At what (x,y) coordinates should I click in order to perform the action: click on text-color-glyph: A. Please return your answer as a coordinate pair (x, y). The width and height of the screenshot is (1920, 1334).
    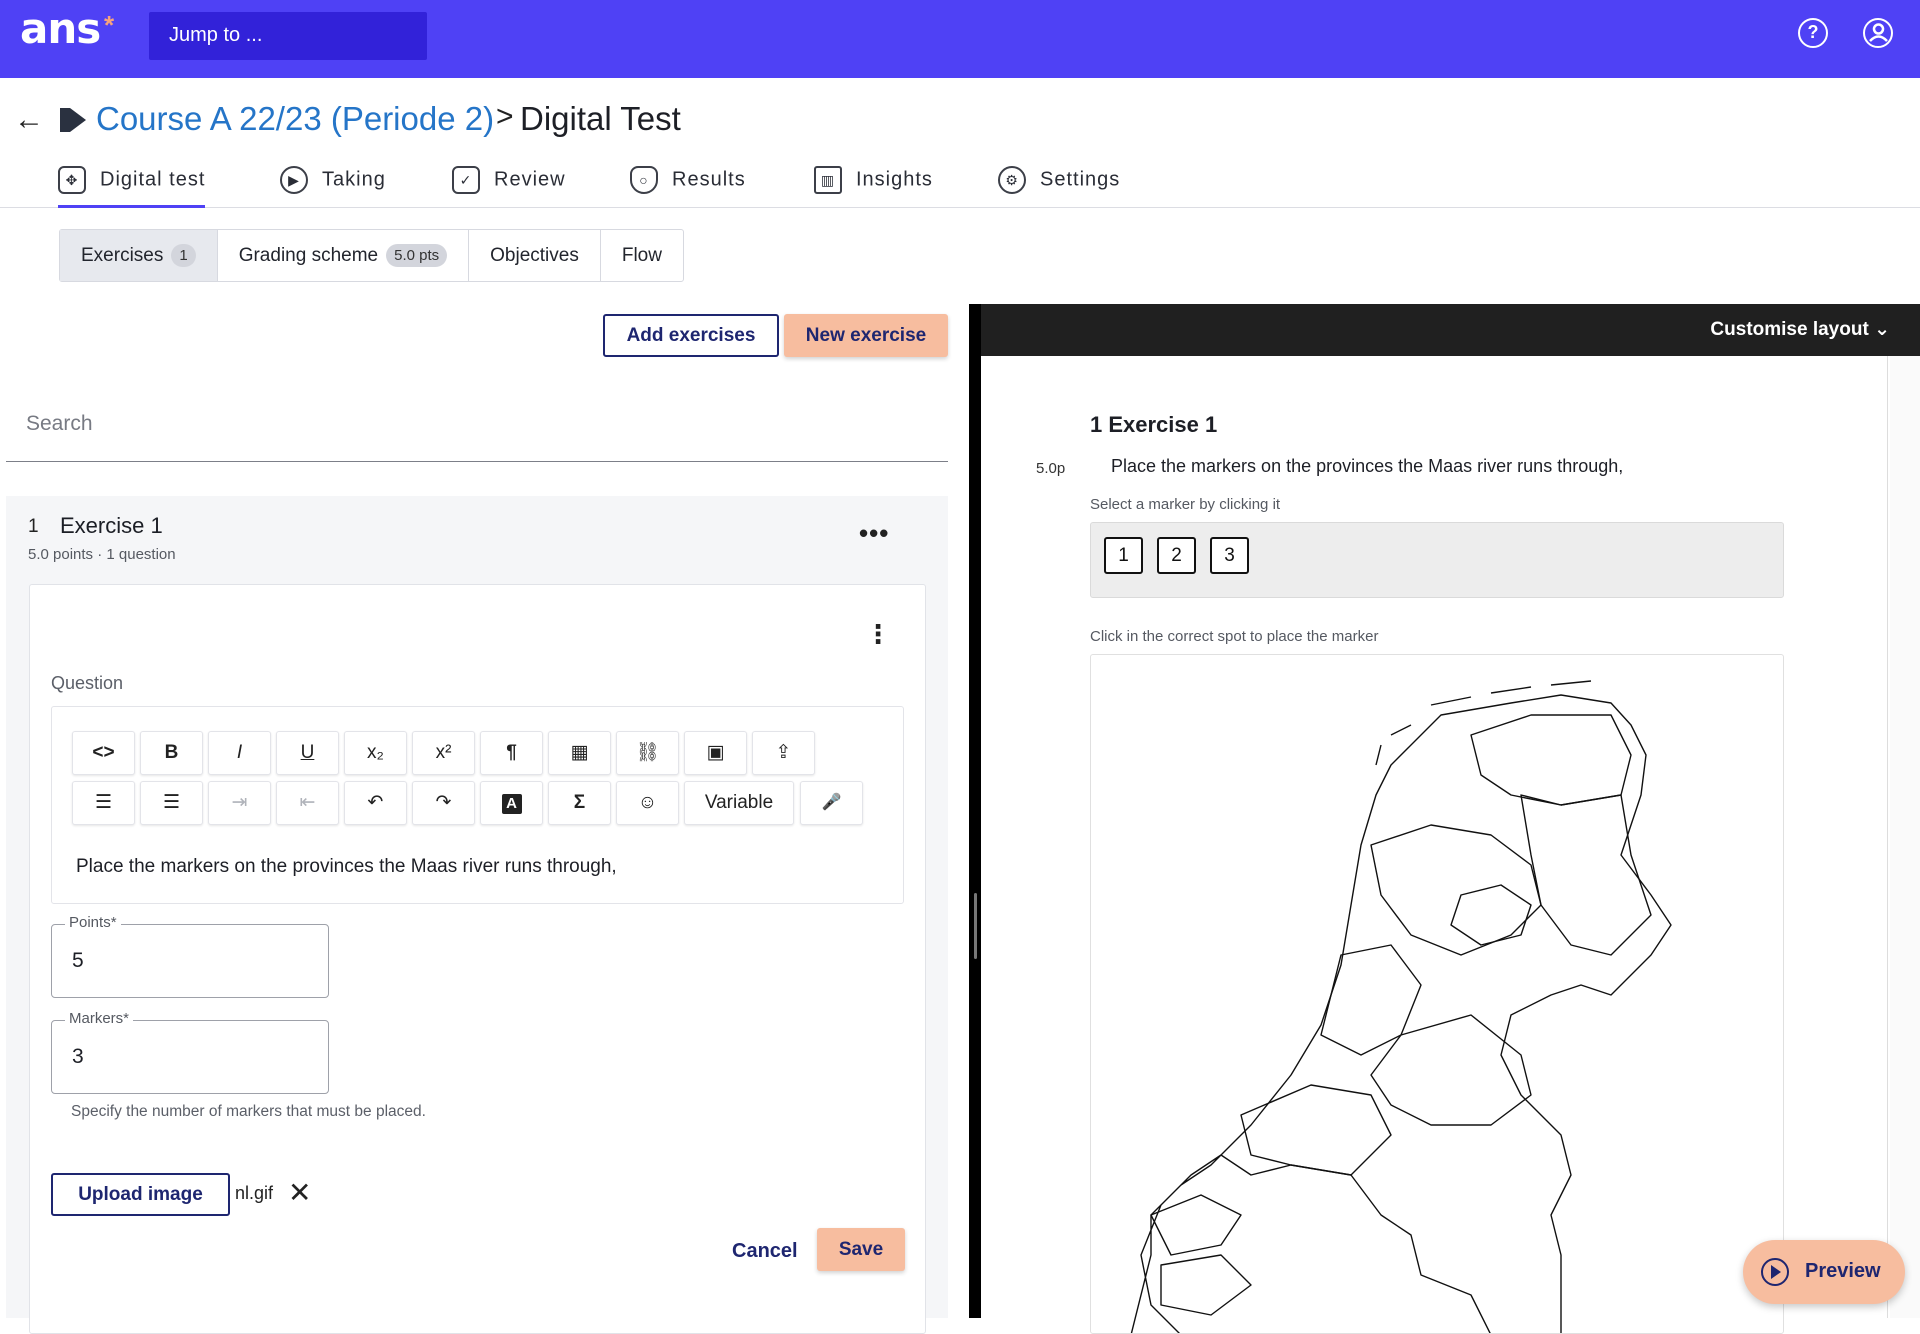
    Looking at the image, I should click on (511, 804).